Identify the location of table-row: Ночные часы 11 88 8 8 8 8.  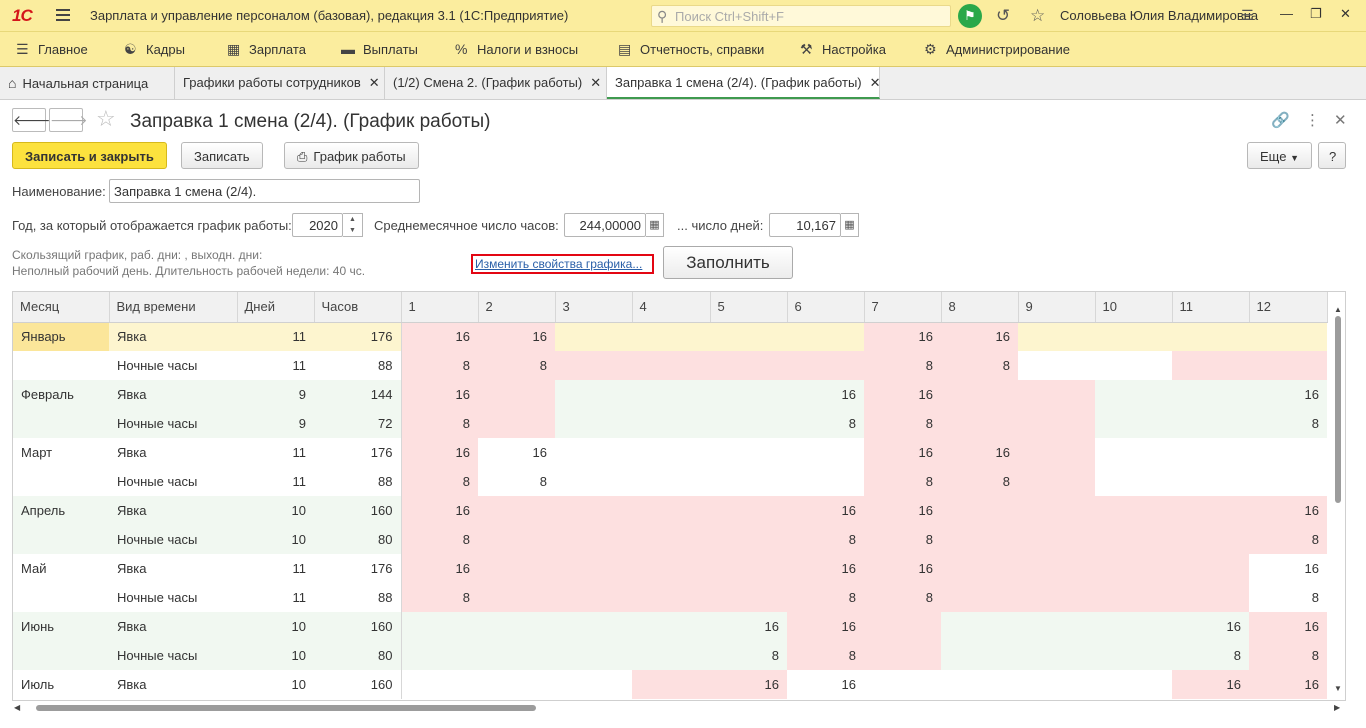
(670, 597).